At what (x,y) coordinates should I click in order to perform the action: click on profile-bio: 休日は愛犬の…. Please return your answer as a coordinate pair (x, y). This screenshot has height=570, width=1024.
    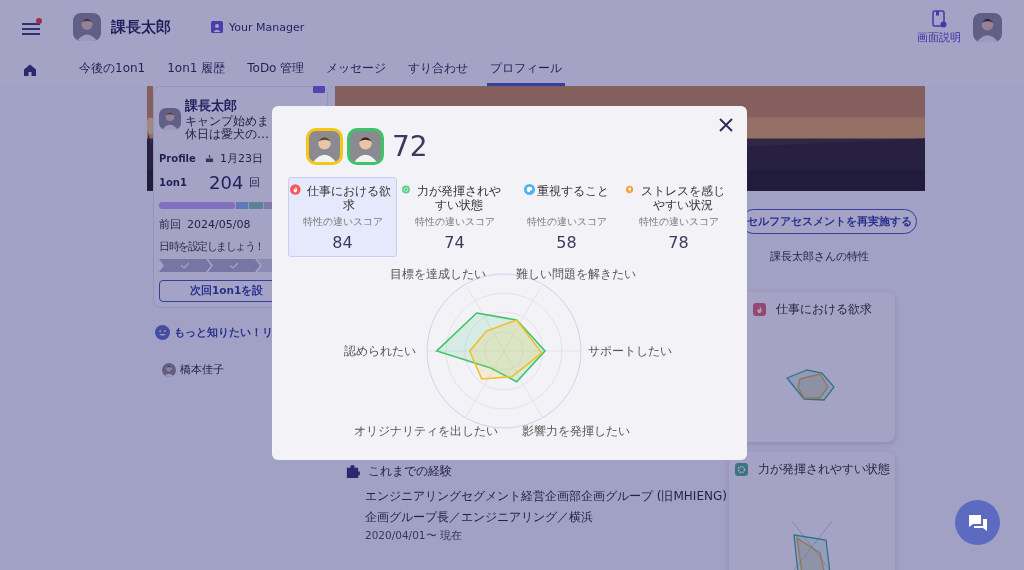
    Looking at the image, I should click on (227, 134).